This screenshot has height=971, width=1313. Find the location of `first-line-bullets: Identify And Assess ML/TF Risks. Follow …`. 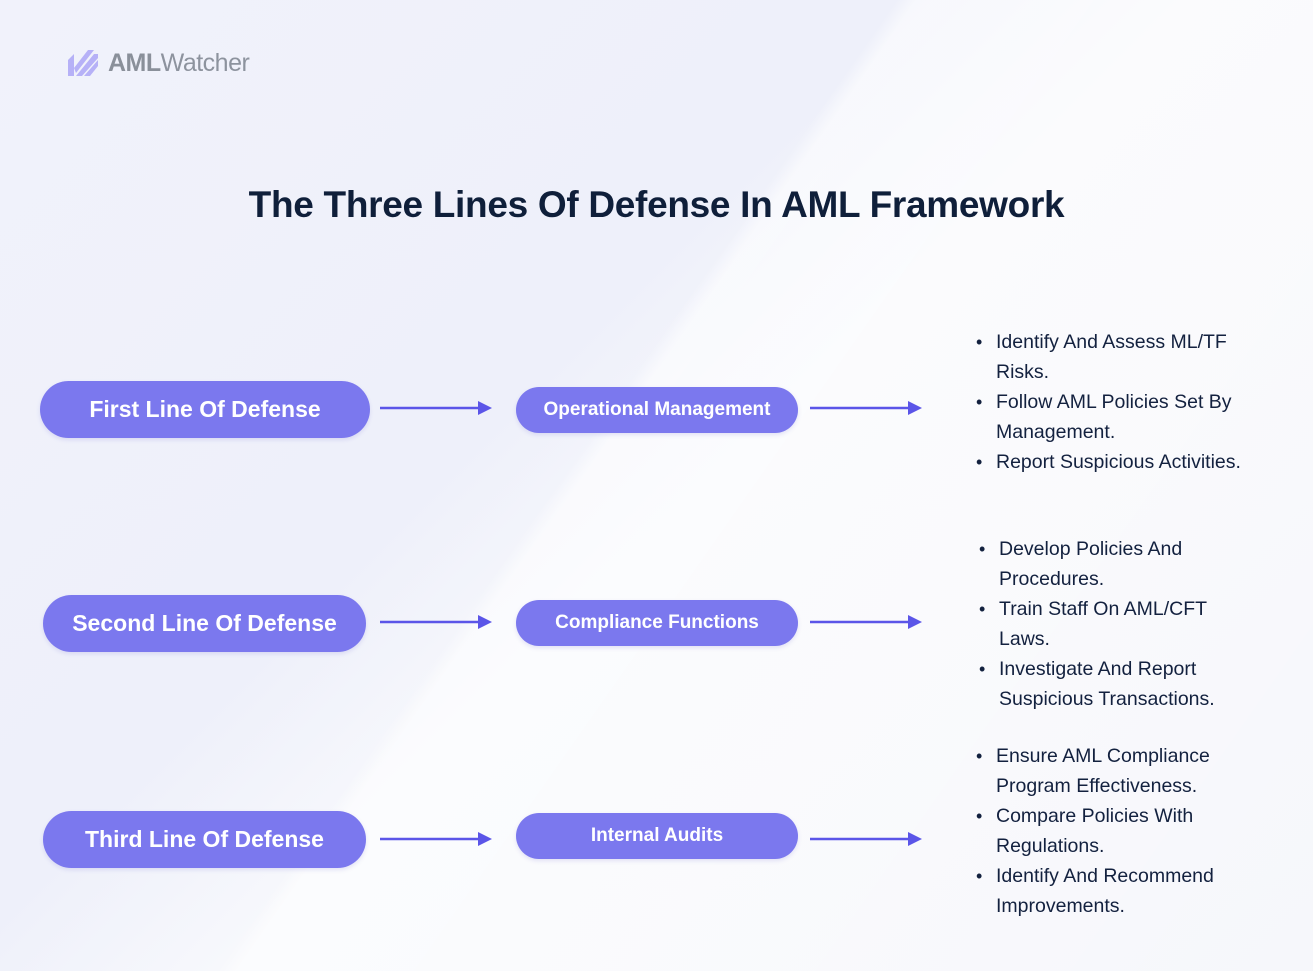

first-line-bullets: Identify And Assess ML/TF Risks. Follow … is located at coordinates (1126, 402).